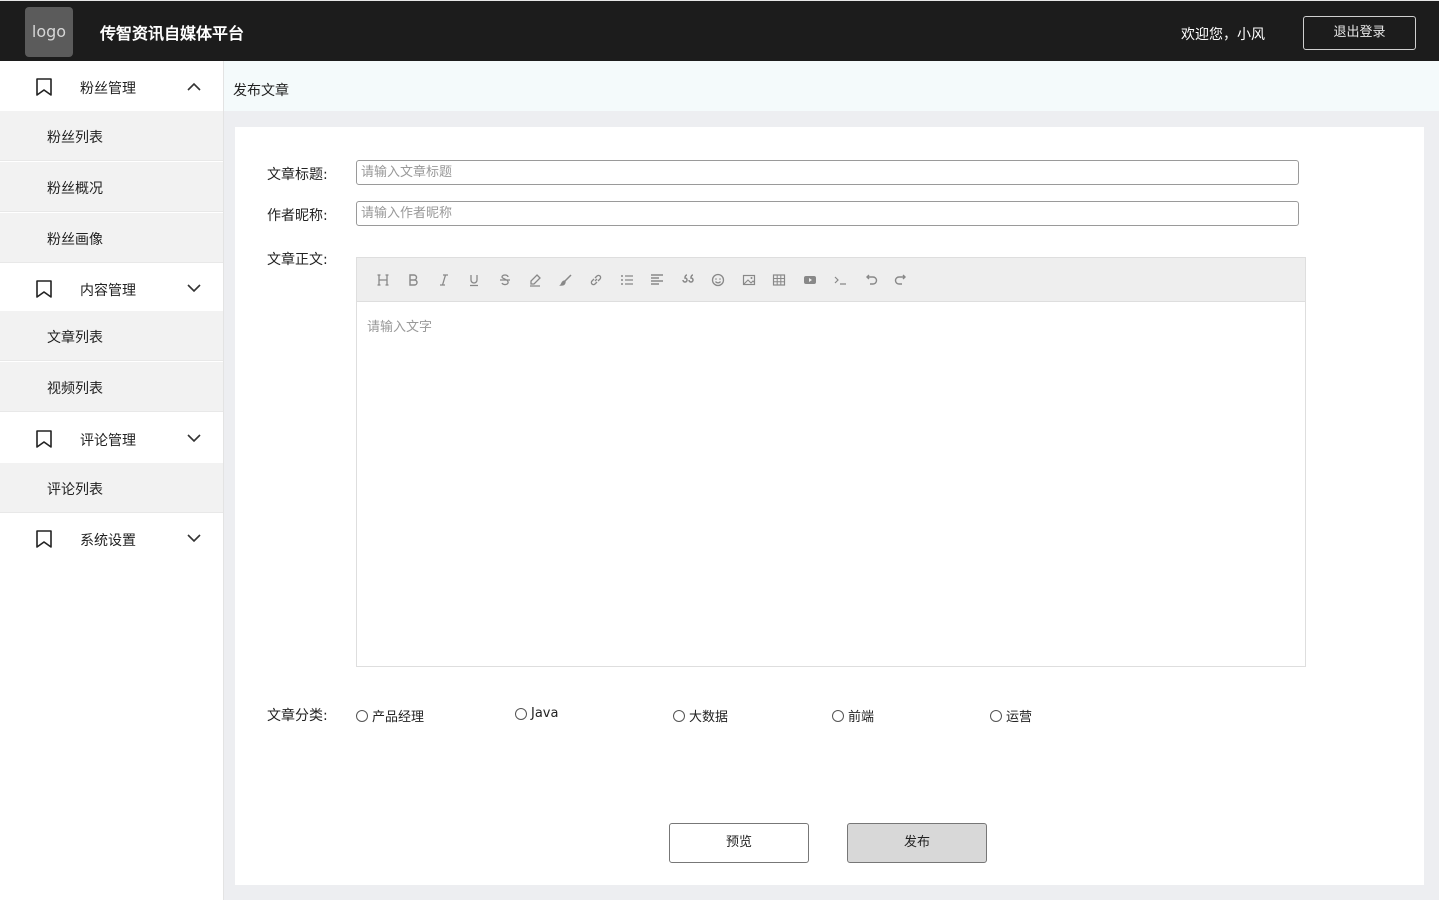 This screenshot has height=900, width=1439. Describe the element at coordinates (399, 325) in the screenshot. I see `editor-placeholder: 请输入文字` at that location.